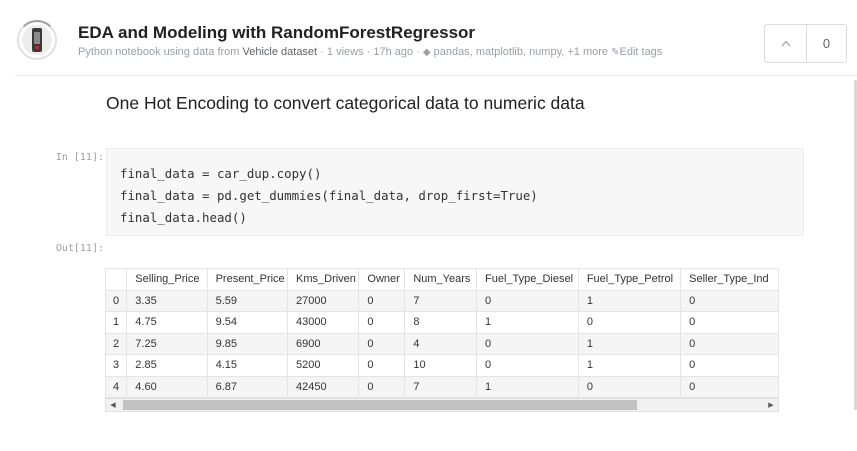 This screenshot has width=857, height=451. I want to click on table-cell: 6900, so click(323, 343).